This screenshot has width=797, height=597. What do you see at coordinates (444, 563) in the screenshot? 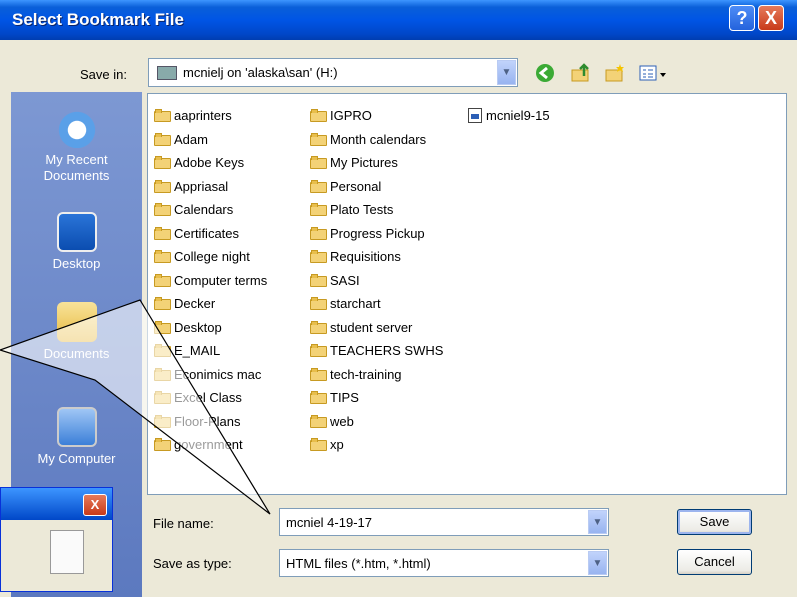
I see `save-as-type-dropdown: HTML files (*.htm, *.html) ▼` at bounding box center [444, 563].